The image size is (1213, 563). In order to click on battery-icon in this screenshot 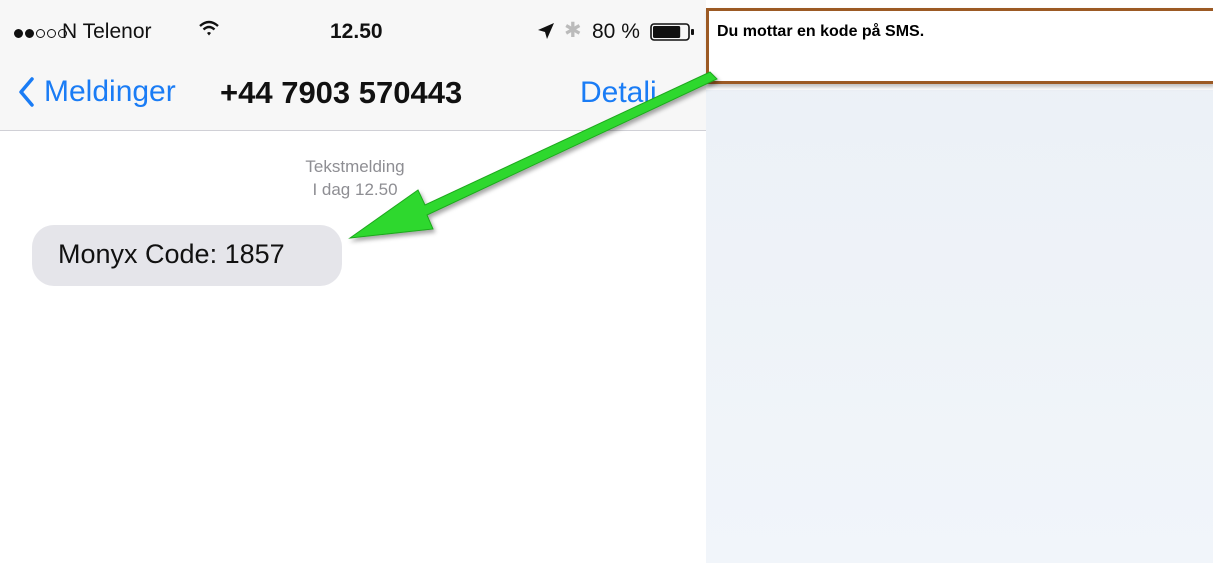, I will do `click(672, 32)`.